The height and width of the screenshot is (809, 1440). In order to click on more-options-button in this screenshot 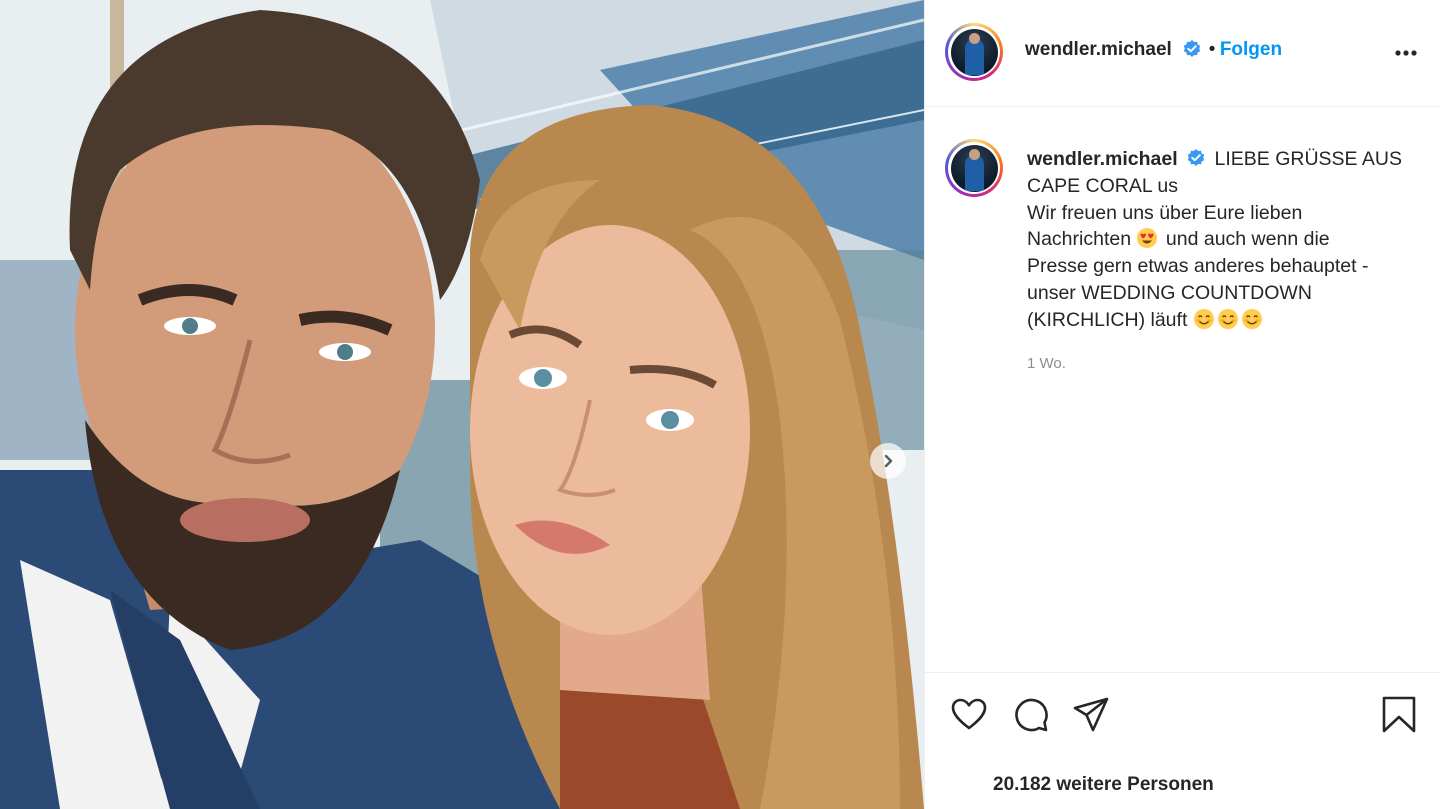, I will do `click(1406, 55)`.